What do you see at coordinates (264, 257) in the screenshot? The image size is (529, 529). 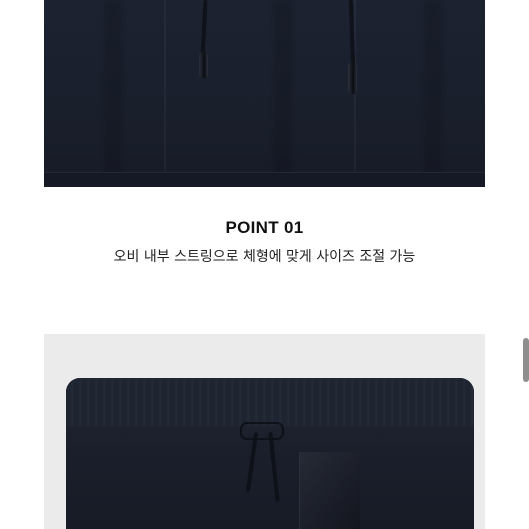 I see `feature-description: 오비 내부 스트링으로 체형에 맞게 사이즈 조절 가능` at bounding box center [264, 257].